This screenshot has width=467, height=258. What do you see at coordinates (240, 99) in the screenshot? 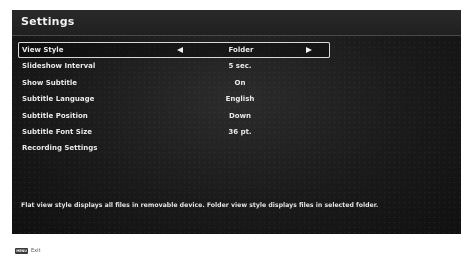
I see `menu-item-value: English` at bounding box center [240, 99].